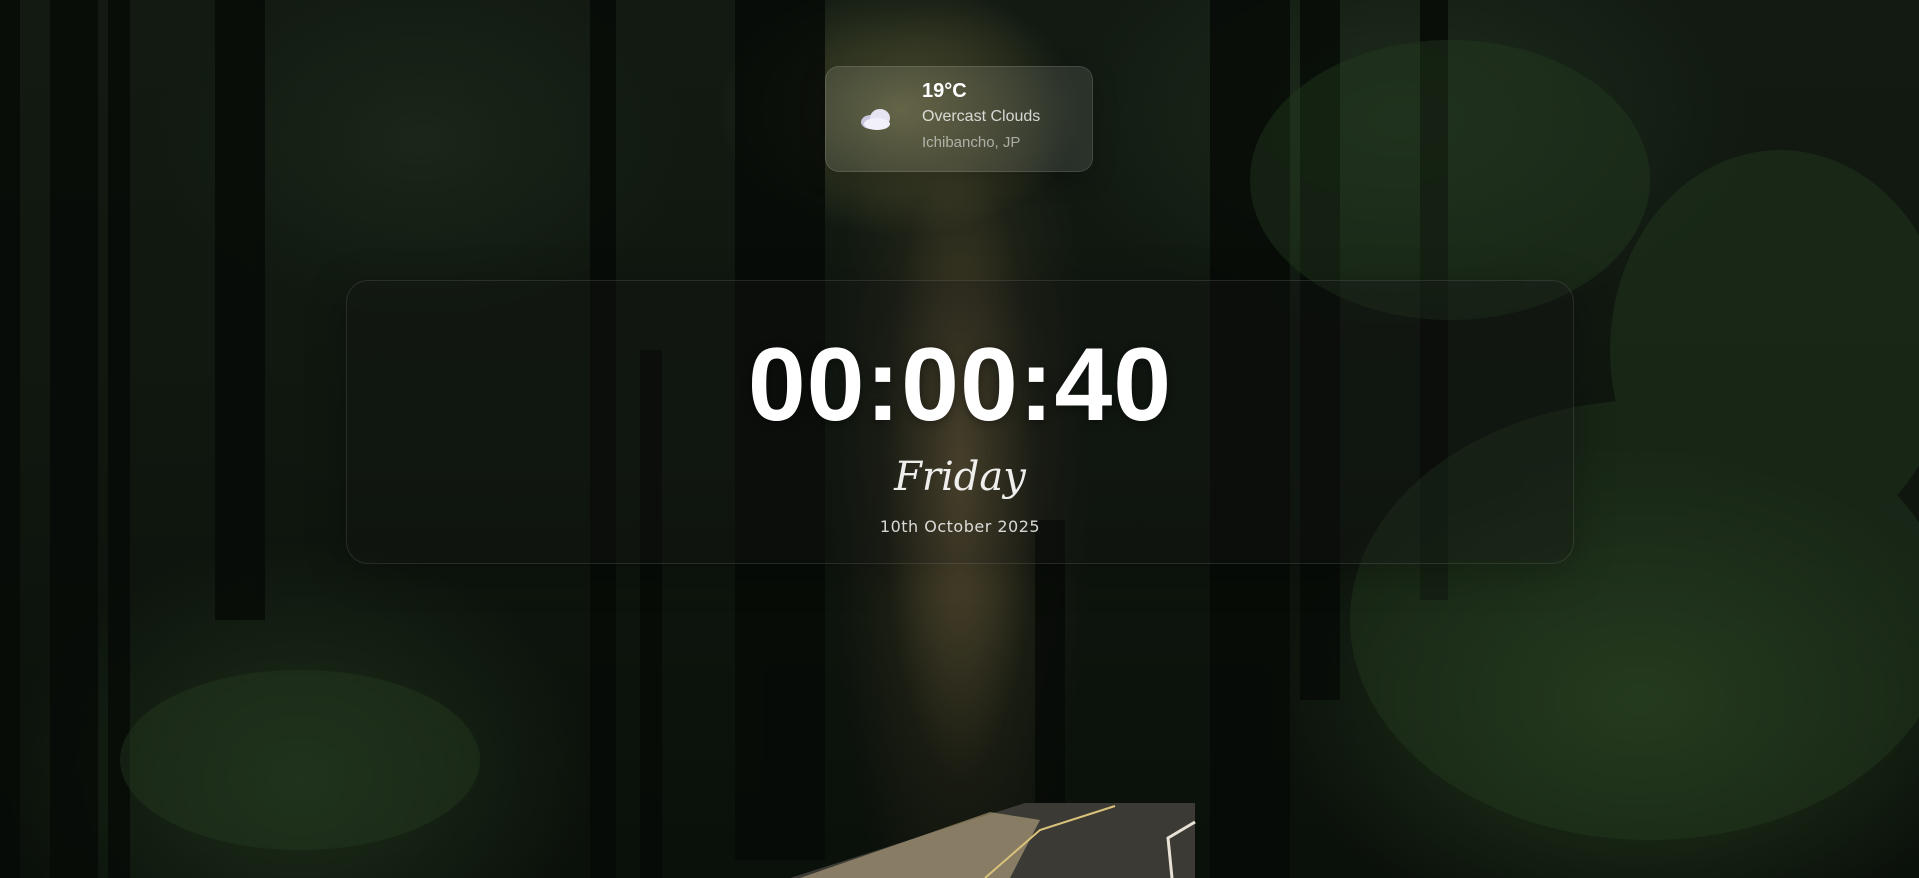 The height and width of the screenshot is (878, 1919). What do you see at coordinates (960, 385) in the screenshot?
I see `clock-time: 00:00:40` at bounding box center [960, 385].